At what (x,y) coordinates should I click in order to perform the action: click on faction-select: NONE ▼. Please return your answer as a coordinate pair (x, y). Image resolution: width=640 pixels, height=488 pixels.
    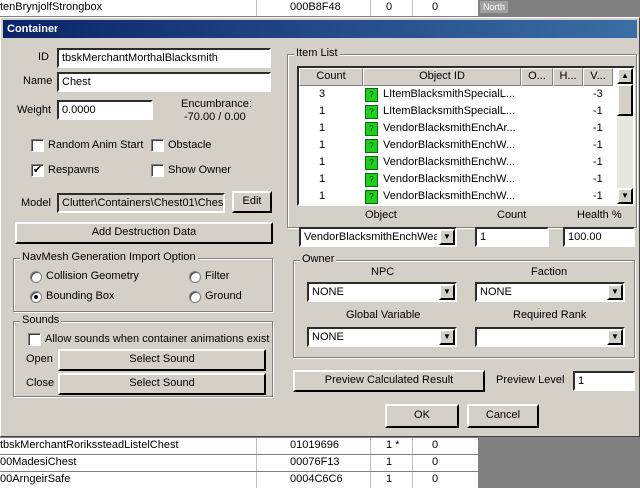
    Looking at the image, I should click on (550, 292).